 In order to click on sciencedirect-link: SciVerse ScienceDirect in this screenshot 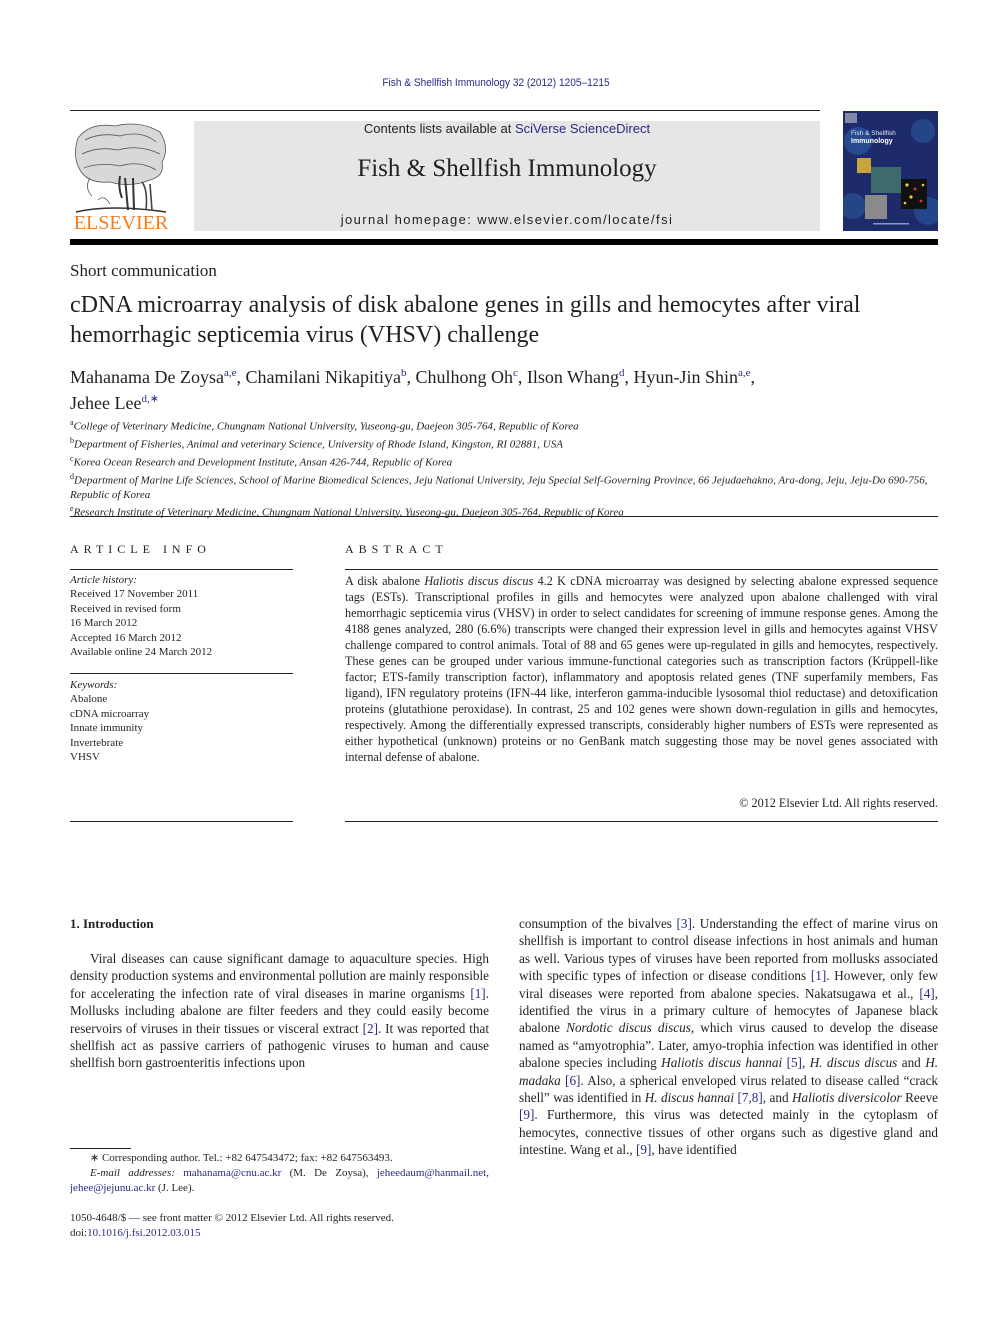, I will do `click(582, 128)`.